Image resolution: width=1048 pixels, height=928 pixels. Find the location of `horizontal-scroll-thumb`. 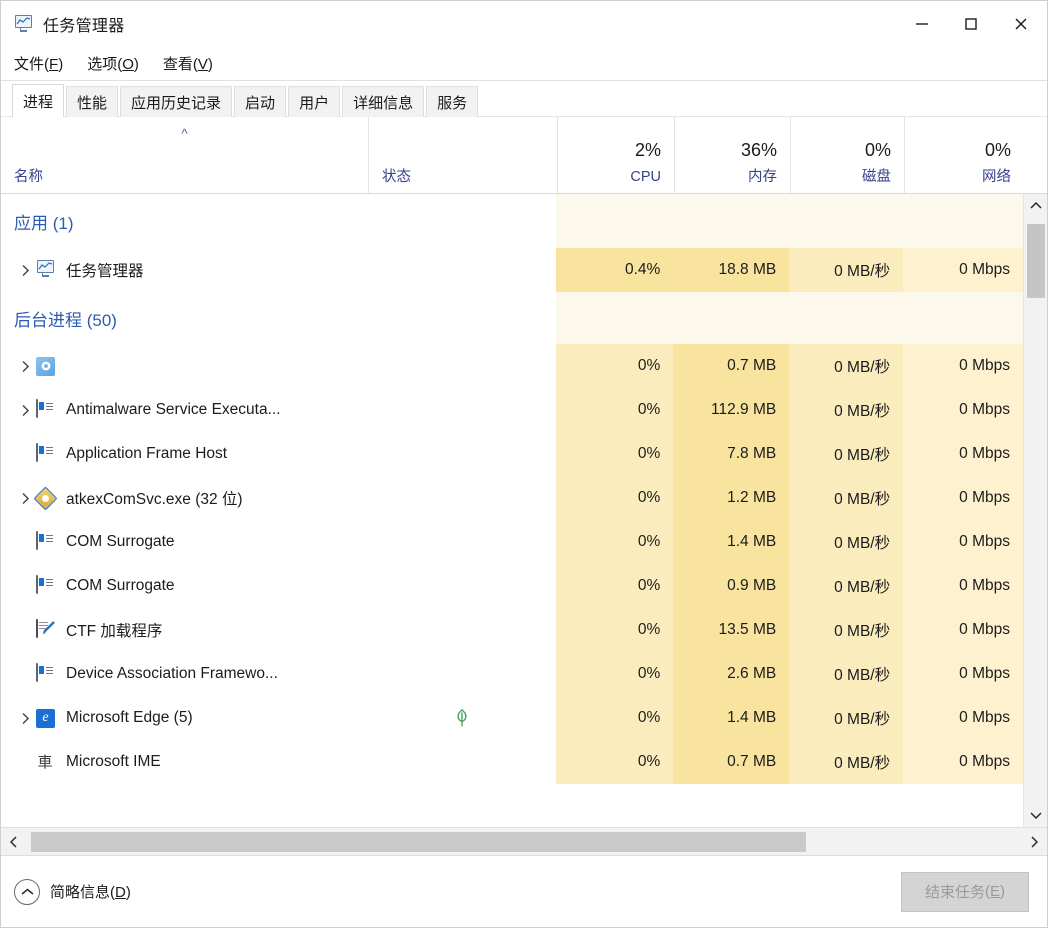

horizontal-scroll-thumb is located at coordinates (419, 841).